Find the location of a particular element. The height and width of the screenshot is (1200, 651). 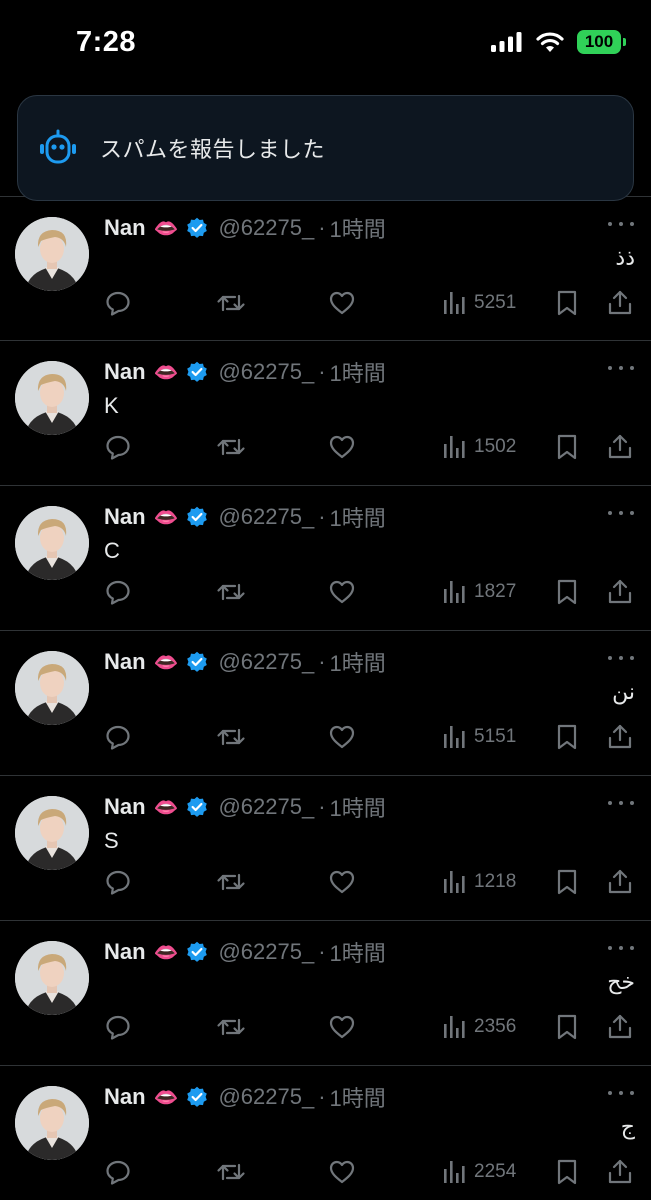

toast-message: スパムを報告しました is located at coordinates (213, 149).